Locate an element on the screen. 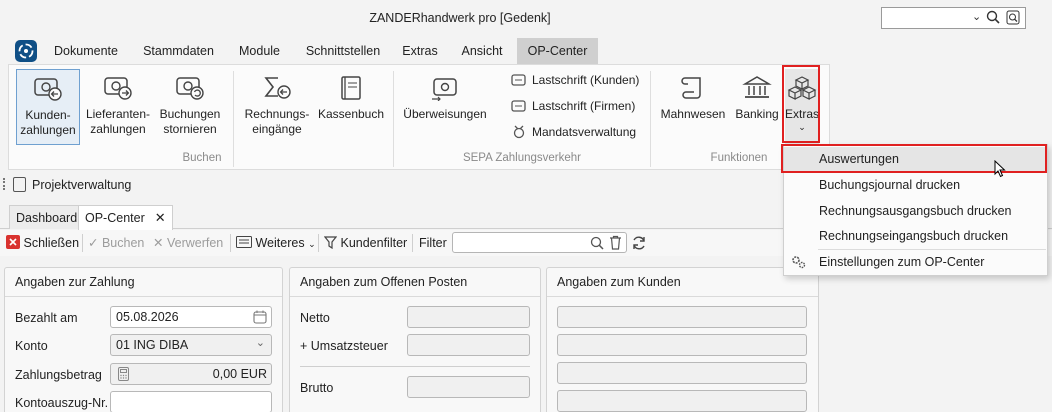 The width and height of the screenshot is (1052, 412). umsatzsteuer-field is located at coordinates (468, 345).